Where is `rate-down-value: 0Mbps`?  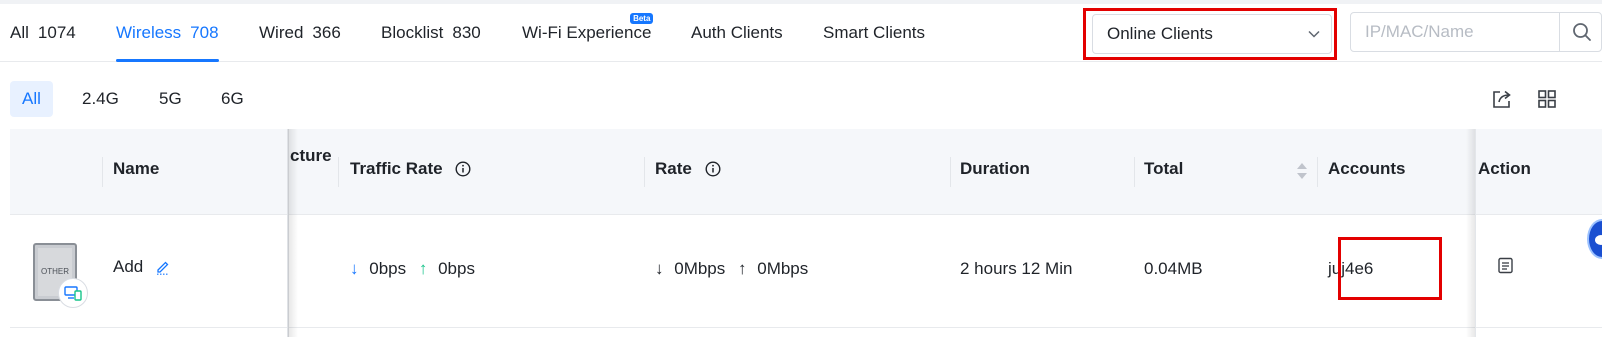
rate-down-value: 0Mbps is located at coordinates (700, 268).